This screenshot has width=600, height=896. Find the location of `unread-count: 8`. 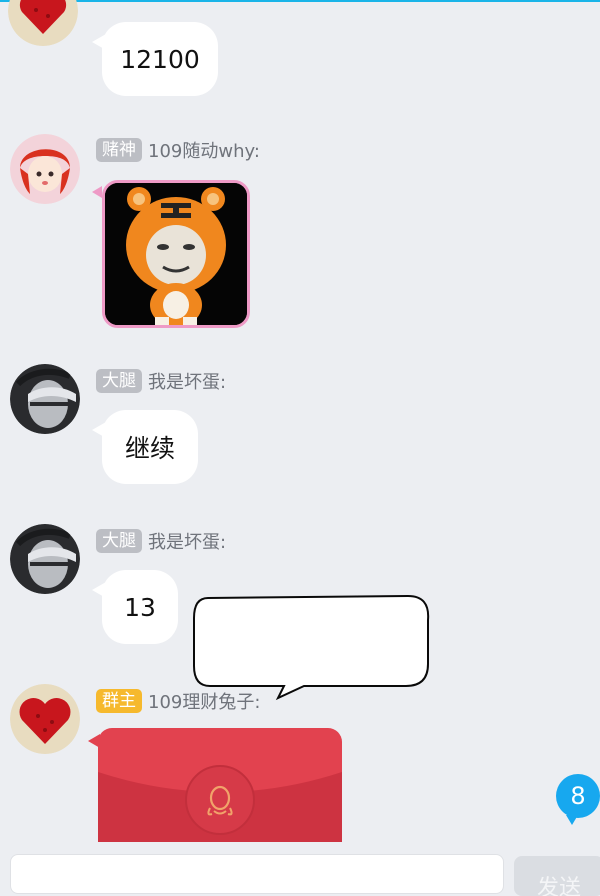

unread-count: 8 is located at coordinates (578, 796).